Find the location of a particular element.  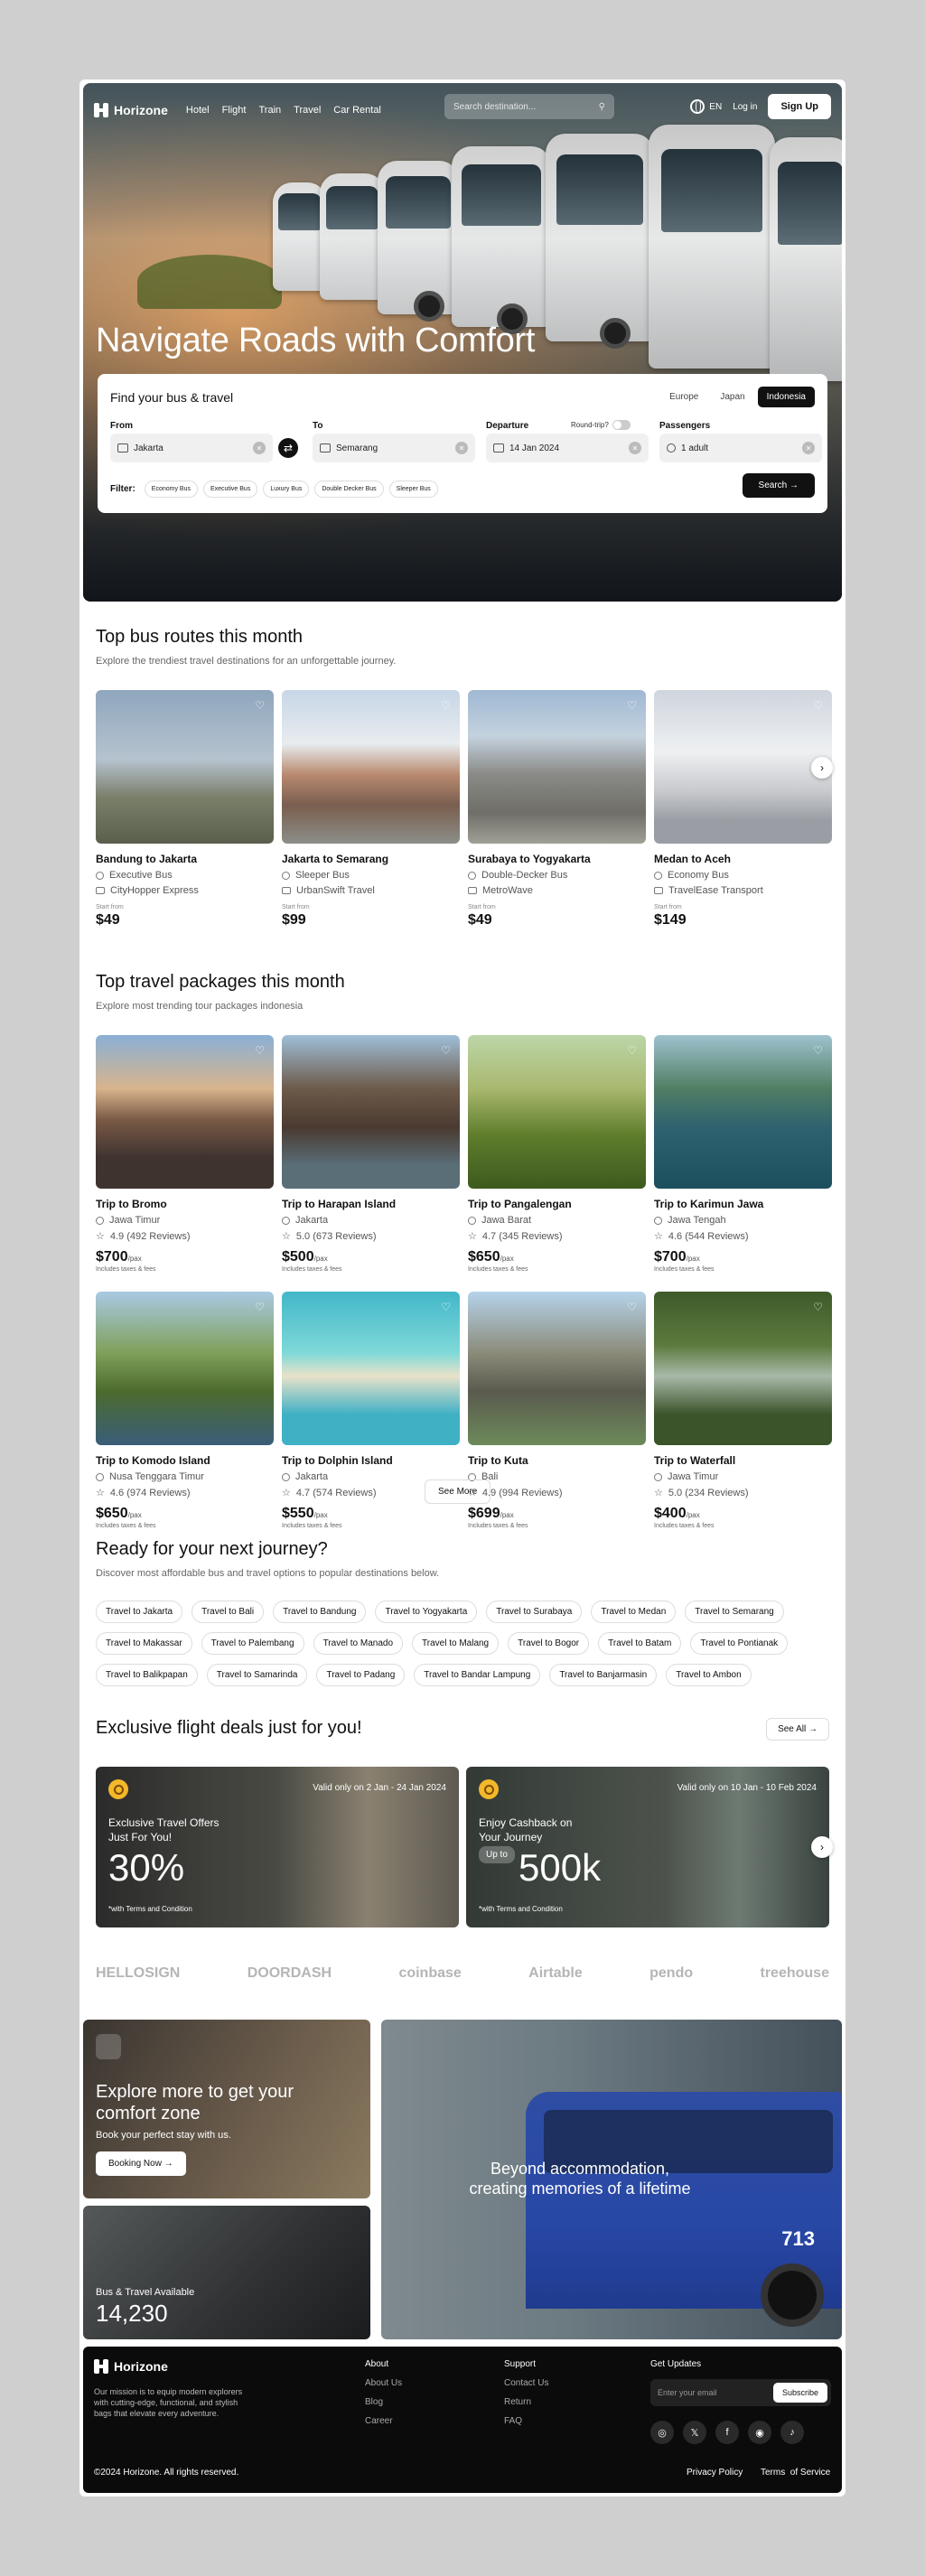

footer-link-about-us: About Us is located at coordinates (383, 2383).